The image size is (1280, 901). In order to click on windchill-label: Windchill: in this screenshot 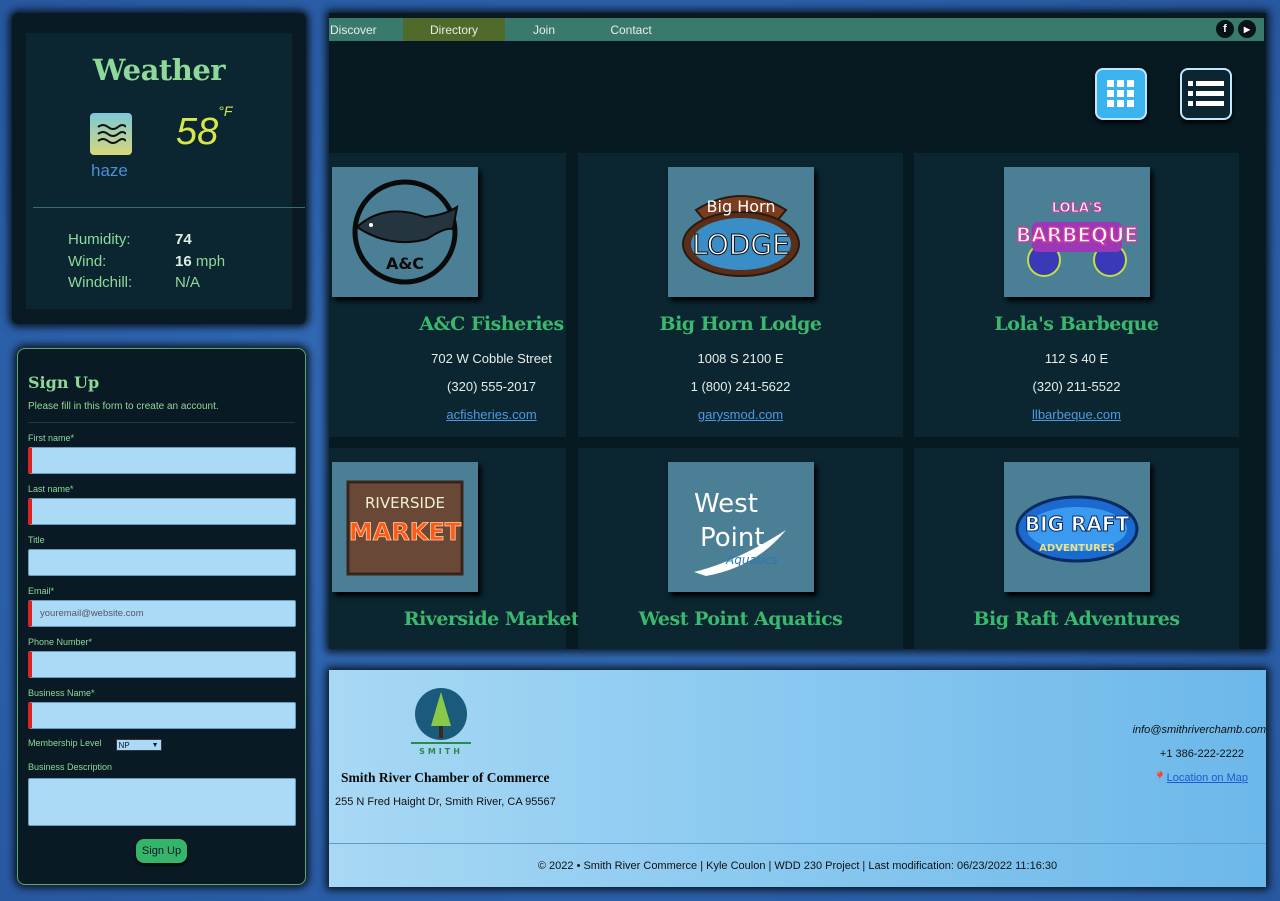, I will do `click(100, 282)`.